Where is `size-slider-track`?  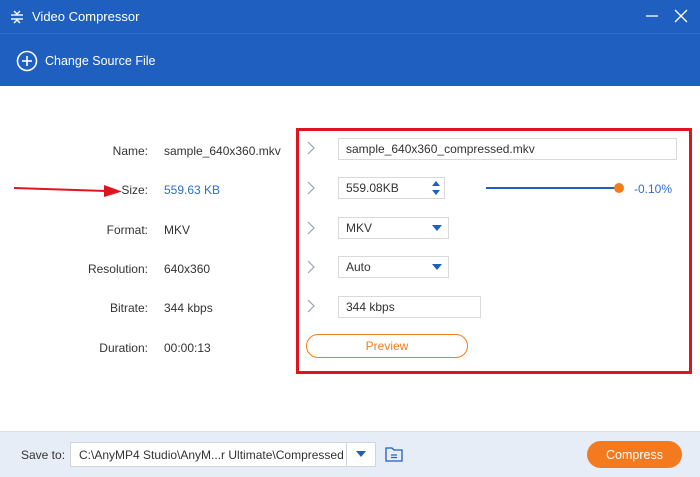 size-slider-track is located at coordinates (552, 188).